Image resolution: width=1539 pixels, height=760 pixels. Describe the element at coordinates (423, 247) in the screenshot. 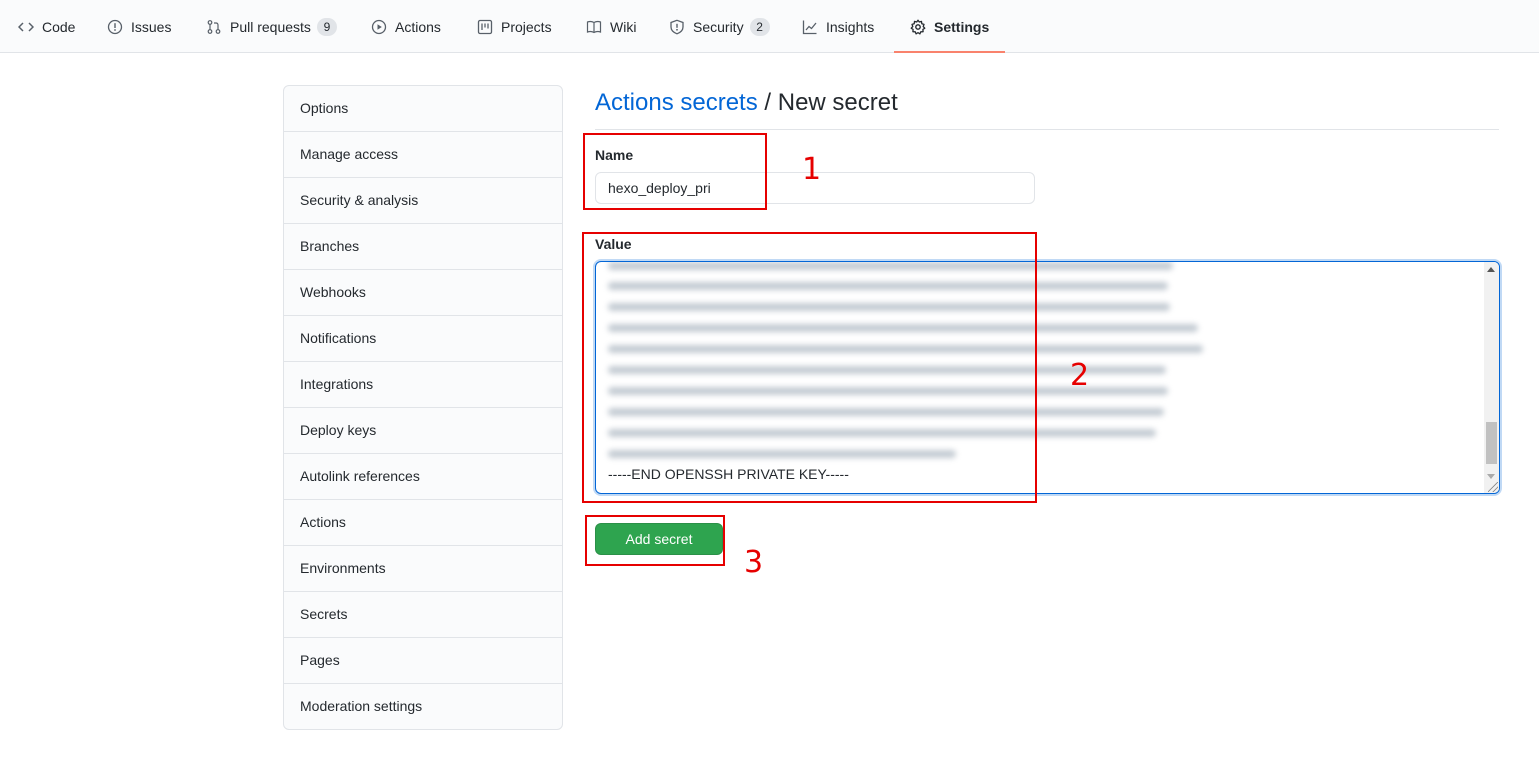

I see `sidebar-item-branches: Branches` at that location.